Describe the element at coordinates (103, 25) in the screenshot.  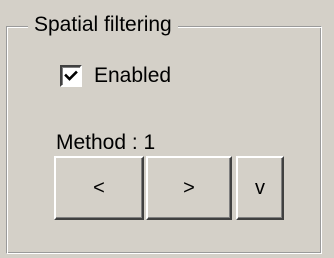
I see `groupbox-title: Spatial filtering` at that location.